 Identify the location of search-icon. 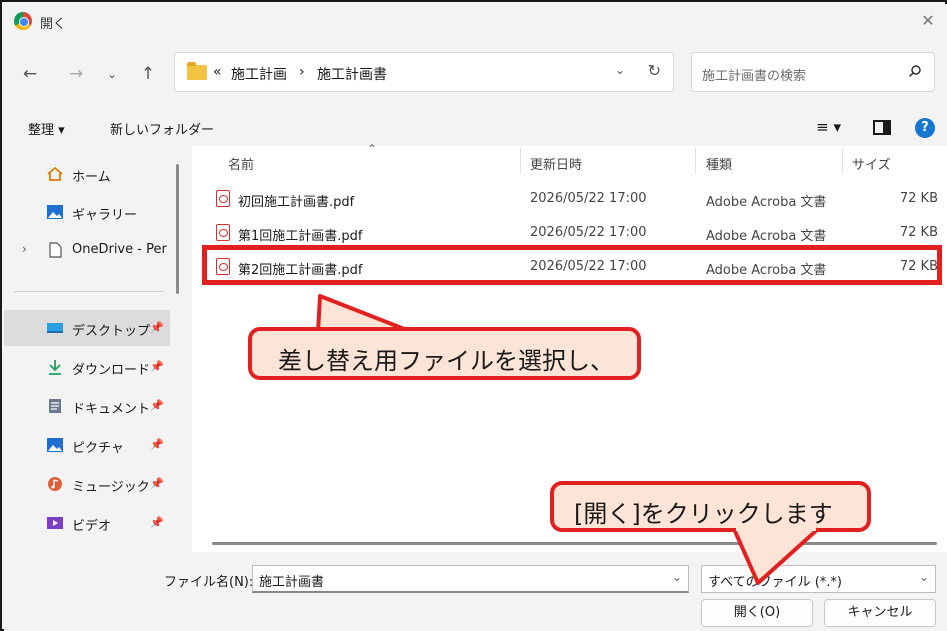
(915, 71).